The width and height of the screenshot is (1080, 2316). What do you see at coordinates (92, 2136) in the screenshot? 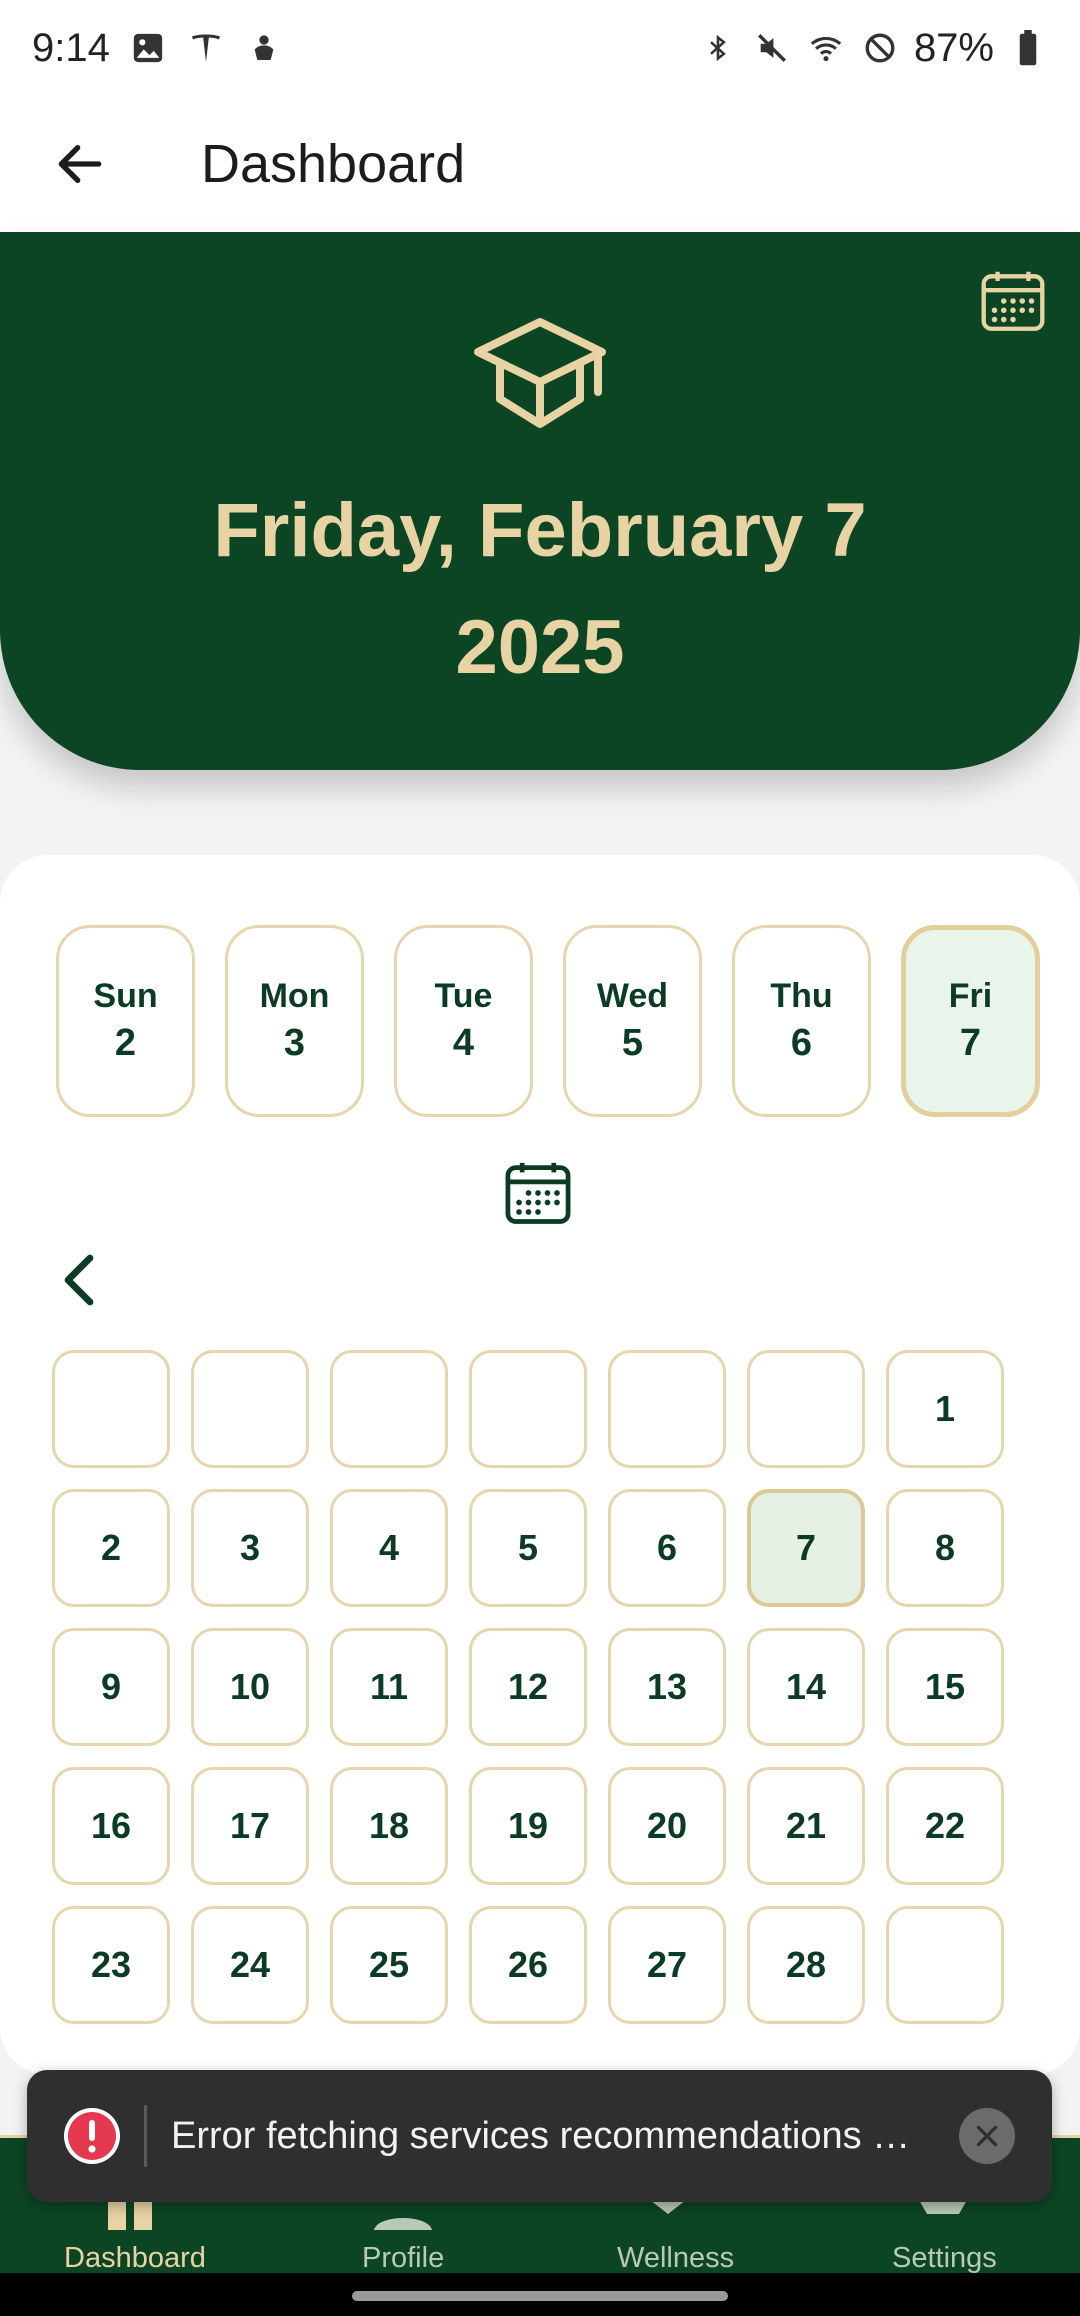
I see `error-icon` at bounding box center [92, 2136].